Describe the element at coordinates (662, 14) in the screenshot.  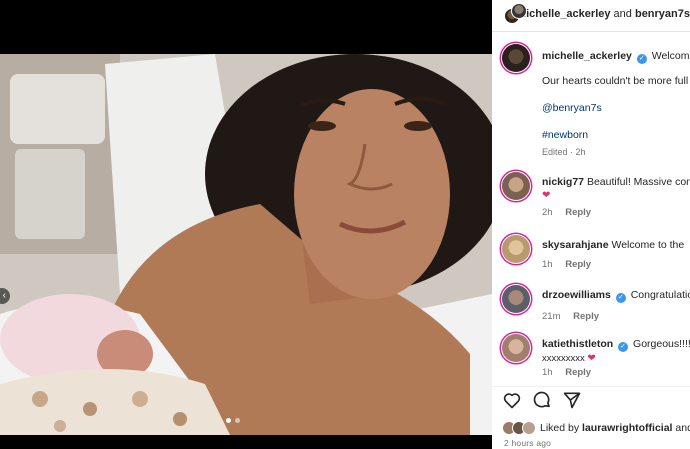
I see `coauthor-username: benryan7s` at that location.